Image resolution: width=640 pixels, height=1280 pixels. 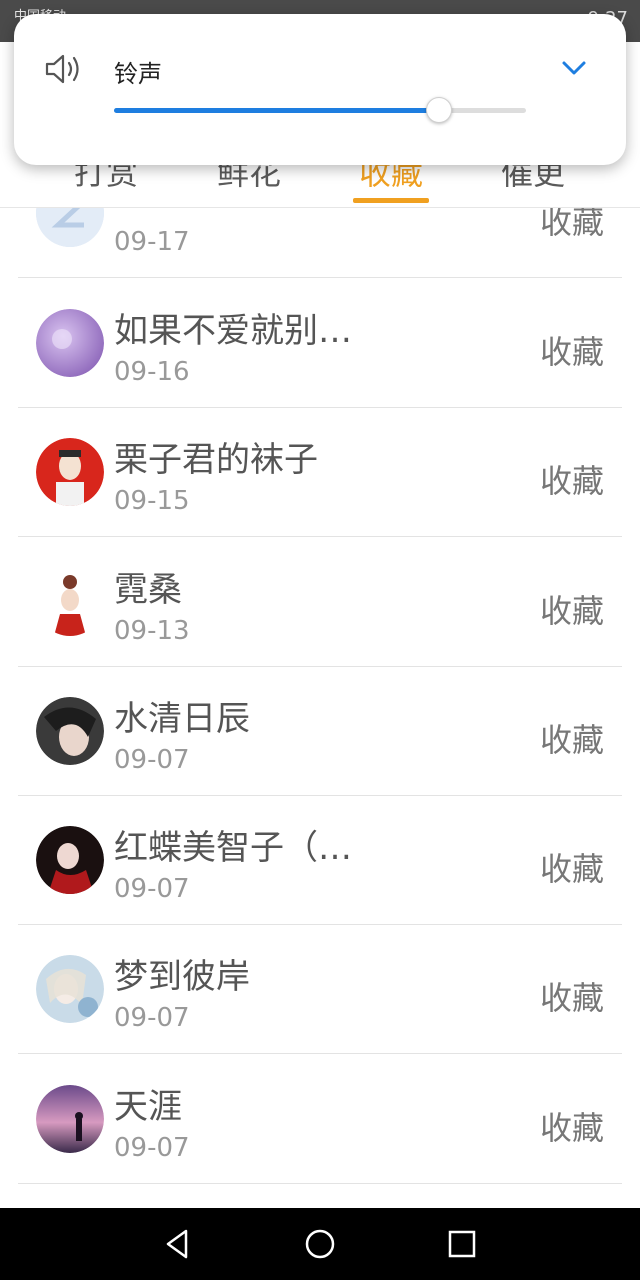 I want to click on user-name: 栗子君的袜子, so click(x=216, y=460).